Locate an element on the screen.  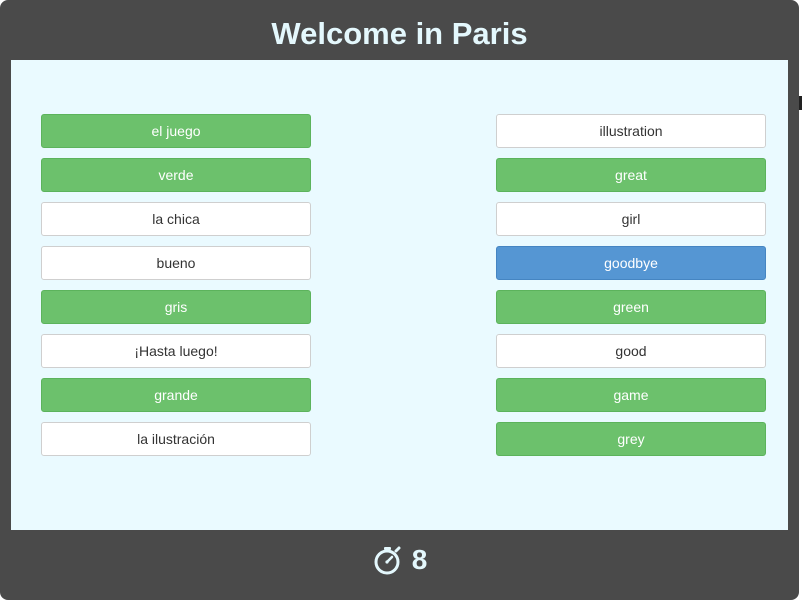
translation-tile: grey is located at coordinates (631, 439).